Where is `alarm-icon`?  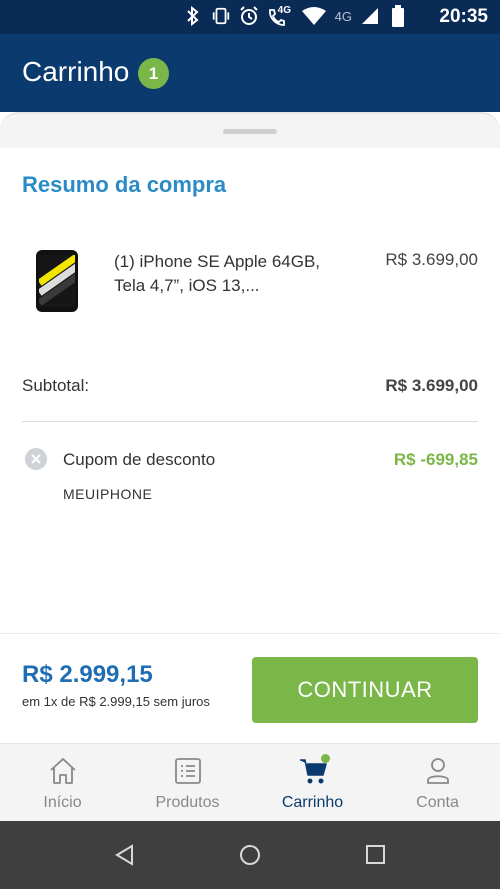 alarm-icon is located at coordinates (249, 16).